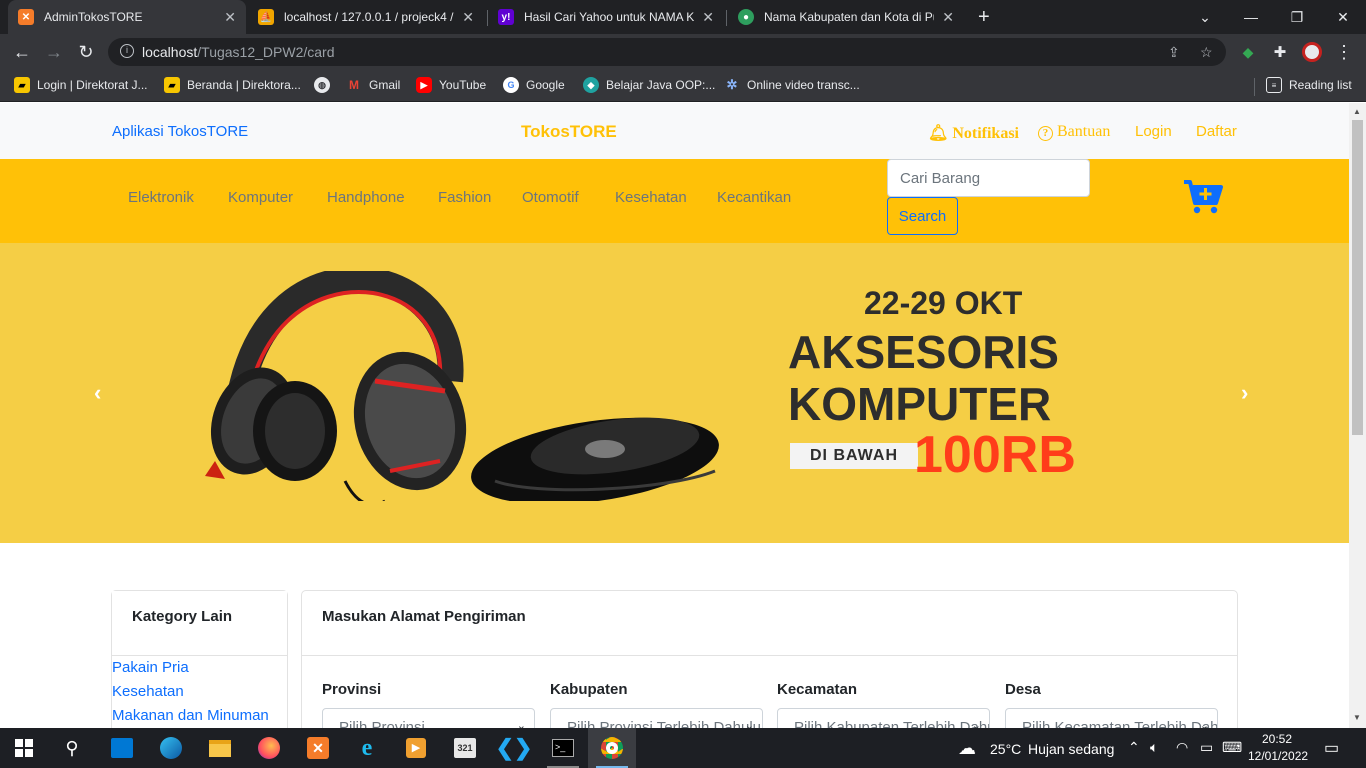 Image resolution: width=1366 pixels, height=768 pixels. What do you see at coordinates (1182, 747) in the screenshot?
I see `wifi-icon: ◠` at bounding box center [1182, 747].